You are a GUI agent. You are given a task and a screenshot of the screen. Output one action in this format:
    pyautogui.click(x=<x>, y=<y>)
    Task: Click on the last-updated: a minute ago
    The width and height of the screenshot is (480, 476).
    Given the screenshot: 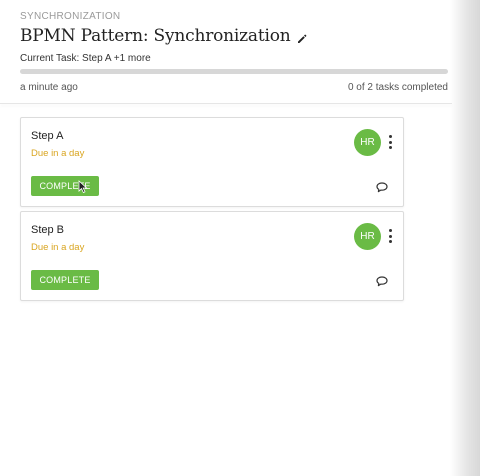 What is the action you would take?
    pyautogui.click(x=49, y=87)
    